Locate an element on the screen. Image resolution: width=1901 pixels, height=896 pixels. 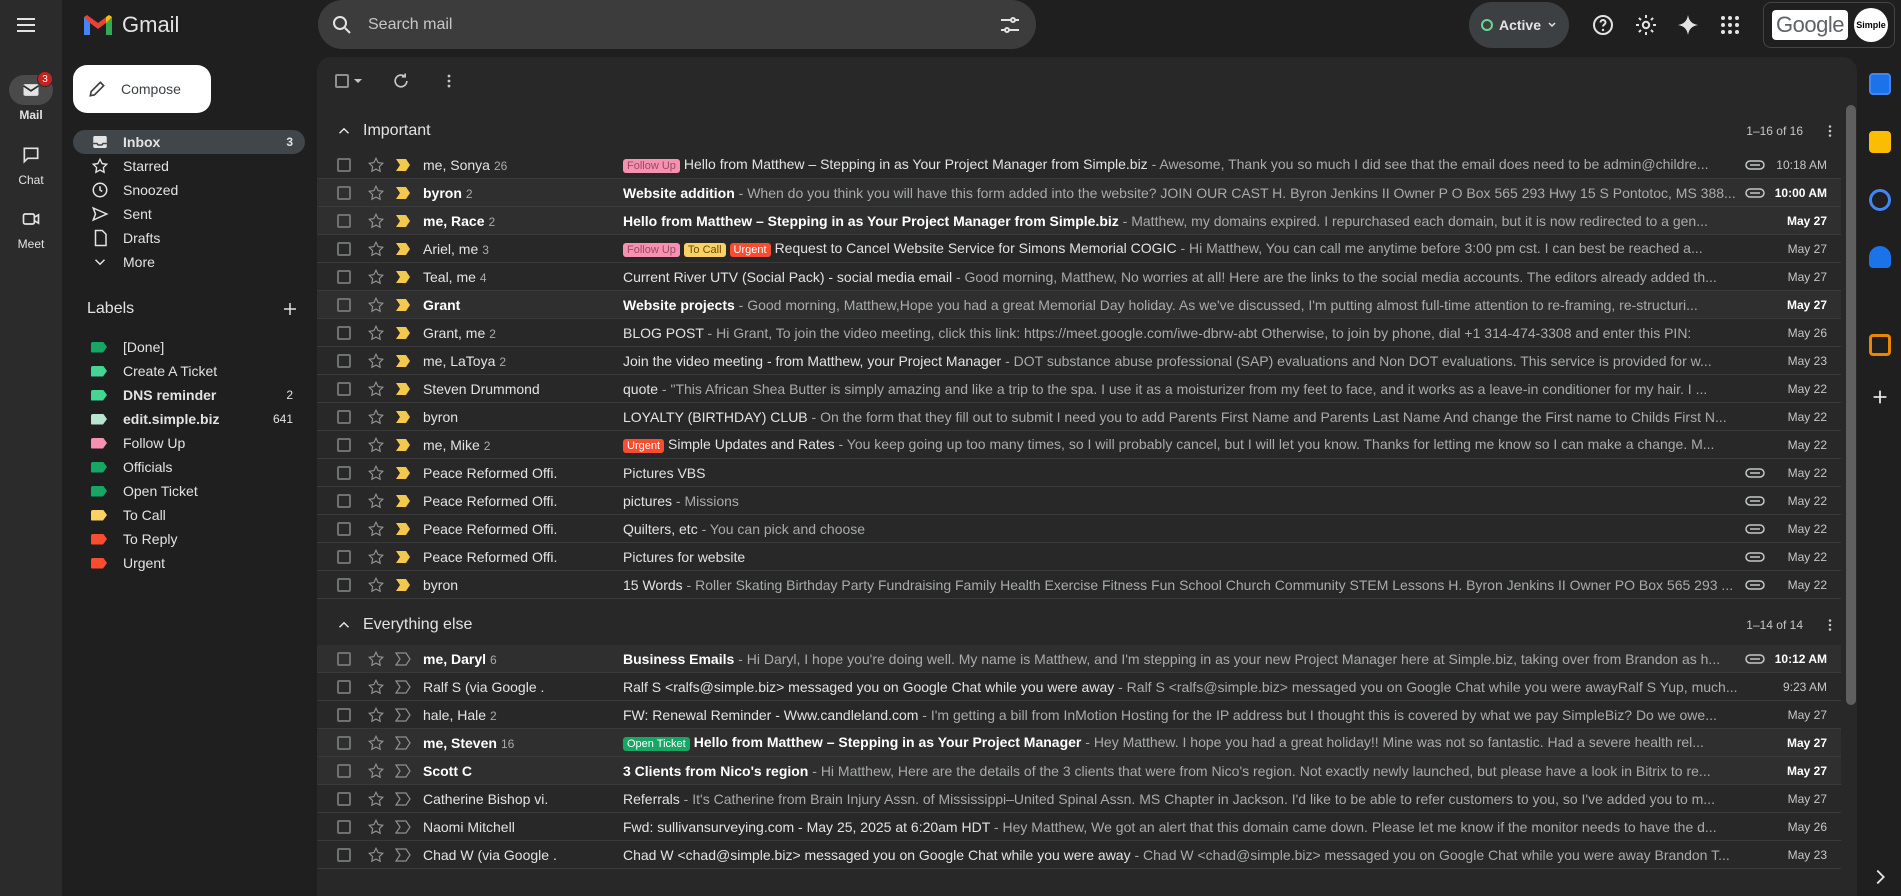
sidebar-item-more: More is located at coordinates (189, 262).